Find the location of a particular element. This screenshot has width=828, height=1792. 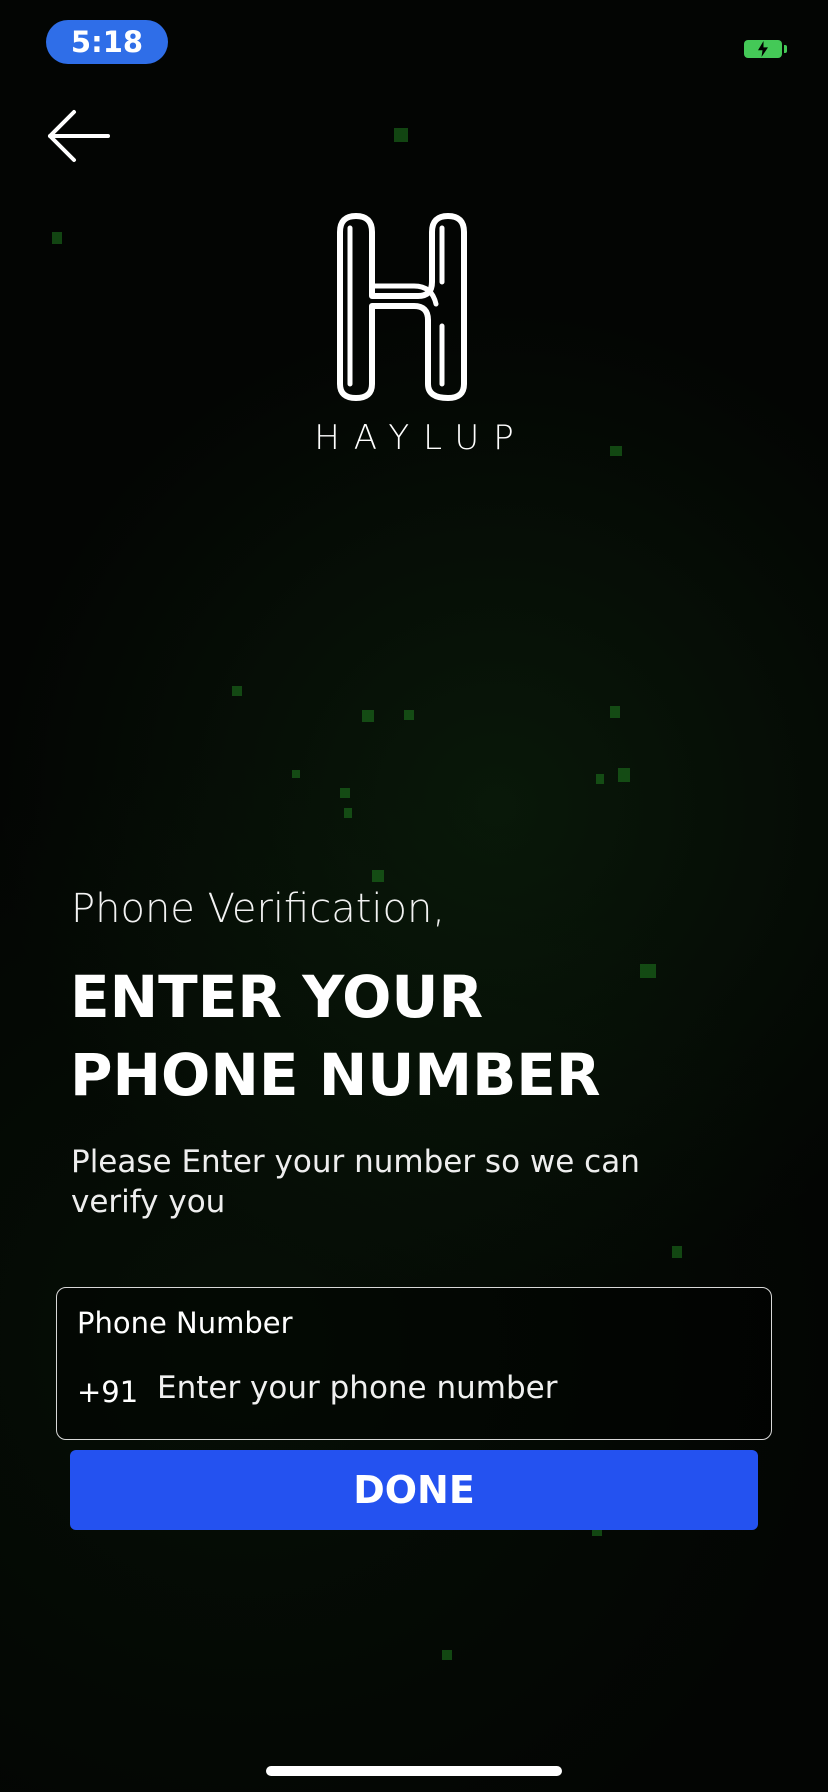

phone-number-field: Phone Number +91 is located at coordinates (414, 1363).